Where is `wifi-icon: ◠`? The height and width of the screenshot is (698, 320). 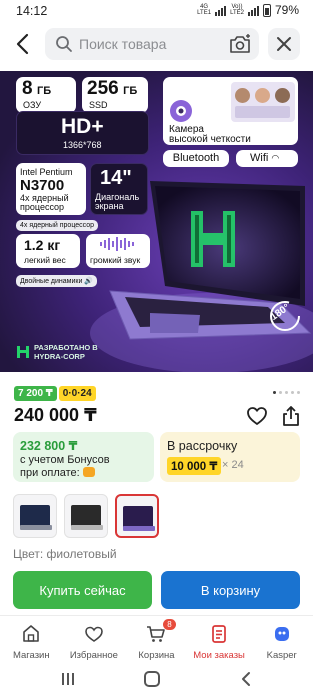
wifi-icon: ◠ is located at coordinates (275, 158).